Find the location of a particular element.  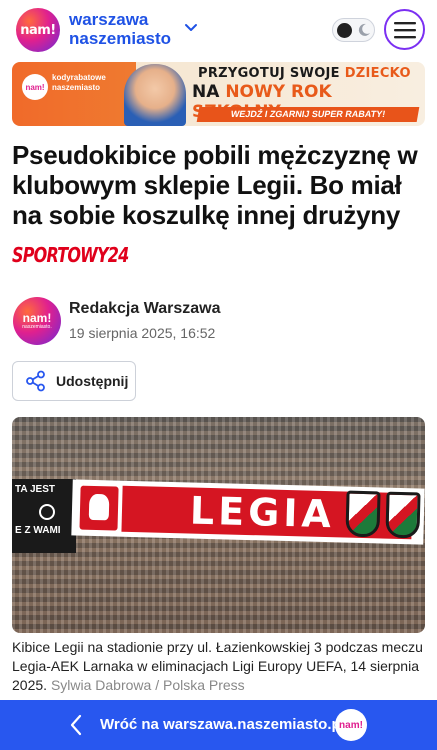

ad-brand-line-2: naszemiasto is located at coordinates (76, 87).